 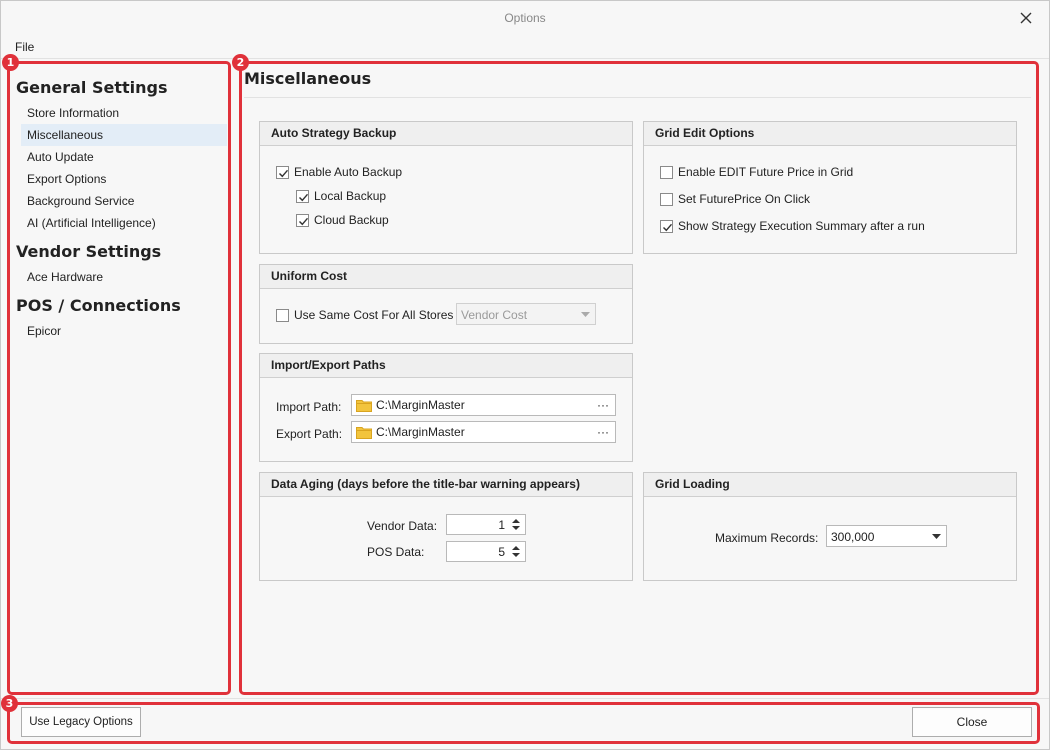 What do you see at coordinates (10, 62) in the screenshot?
I see `annotation-badge-1: 1` at bounding box center [10, 62].